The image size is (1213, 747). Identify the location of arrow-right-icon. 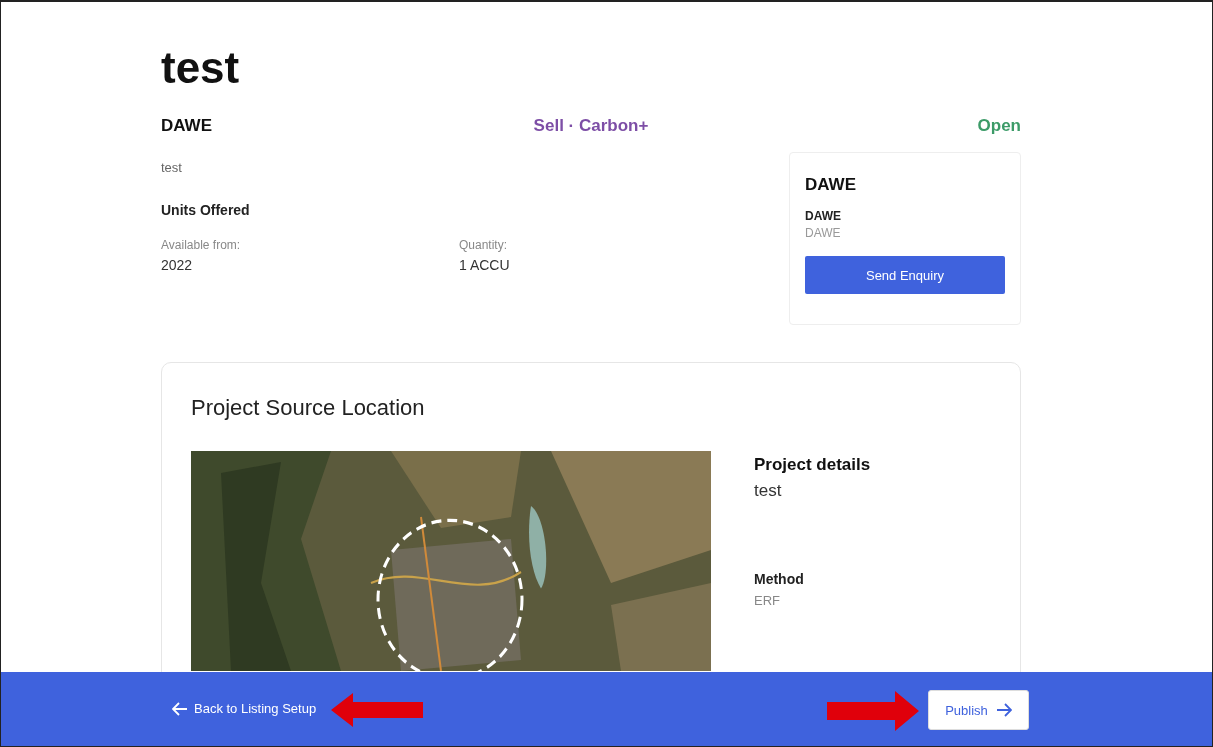
(1003, 710).